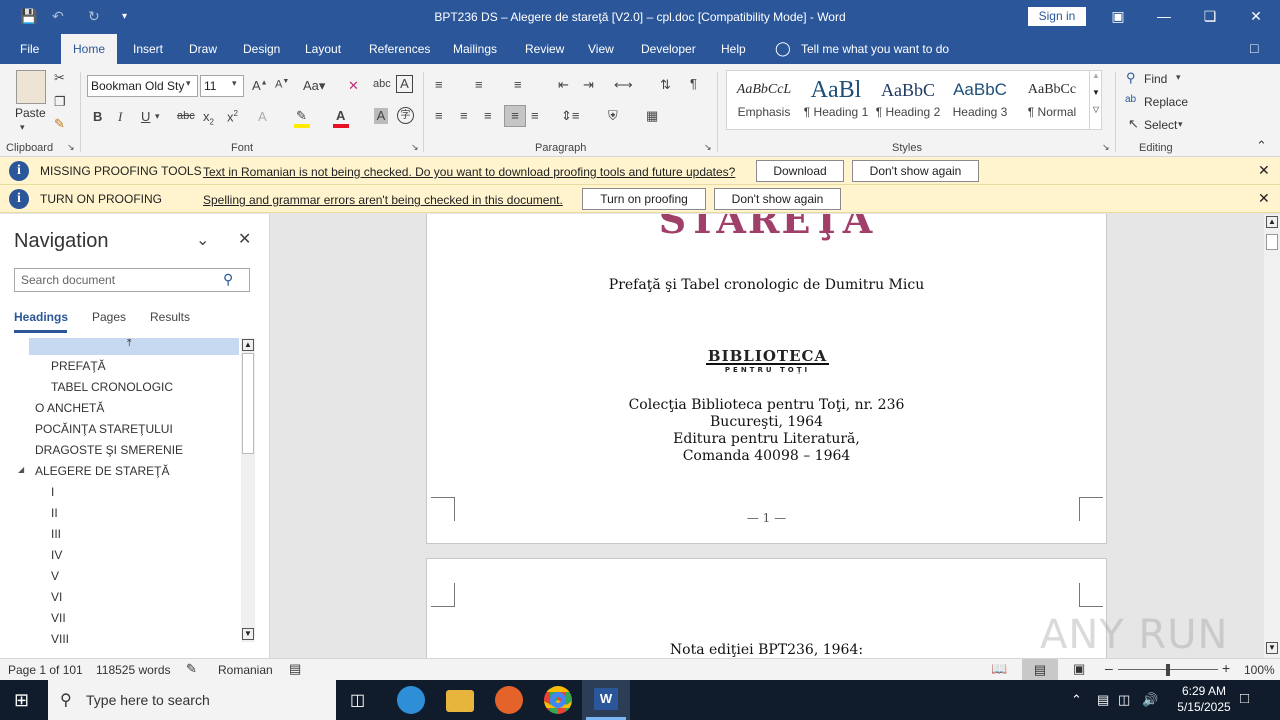 Image resolution: width=1280 pixels, height=720 pixels. What do you see at coordinates (464, 115) in the screenshot?
I see `align-center-icon: ≡` at bounding box center [464, 115].